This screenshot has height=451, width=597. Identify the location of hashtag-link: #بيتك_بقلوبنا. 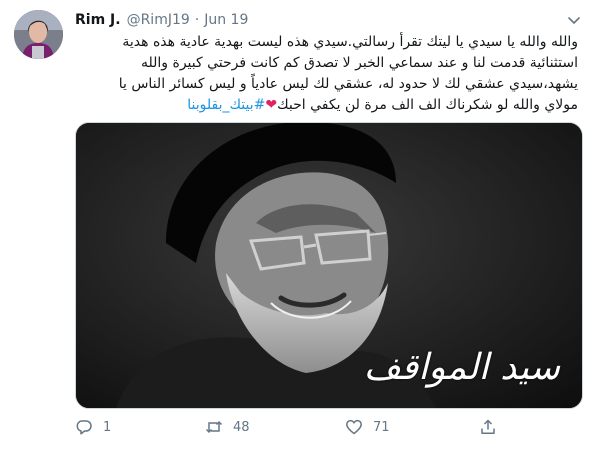
(226, 105).